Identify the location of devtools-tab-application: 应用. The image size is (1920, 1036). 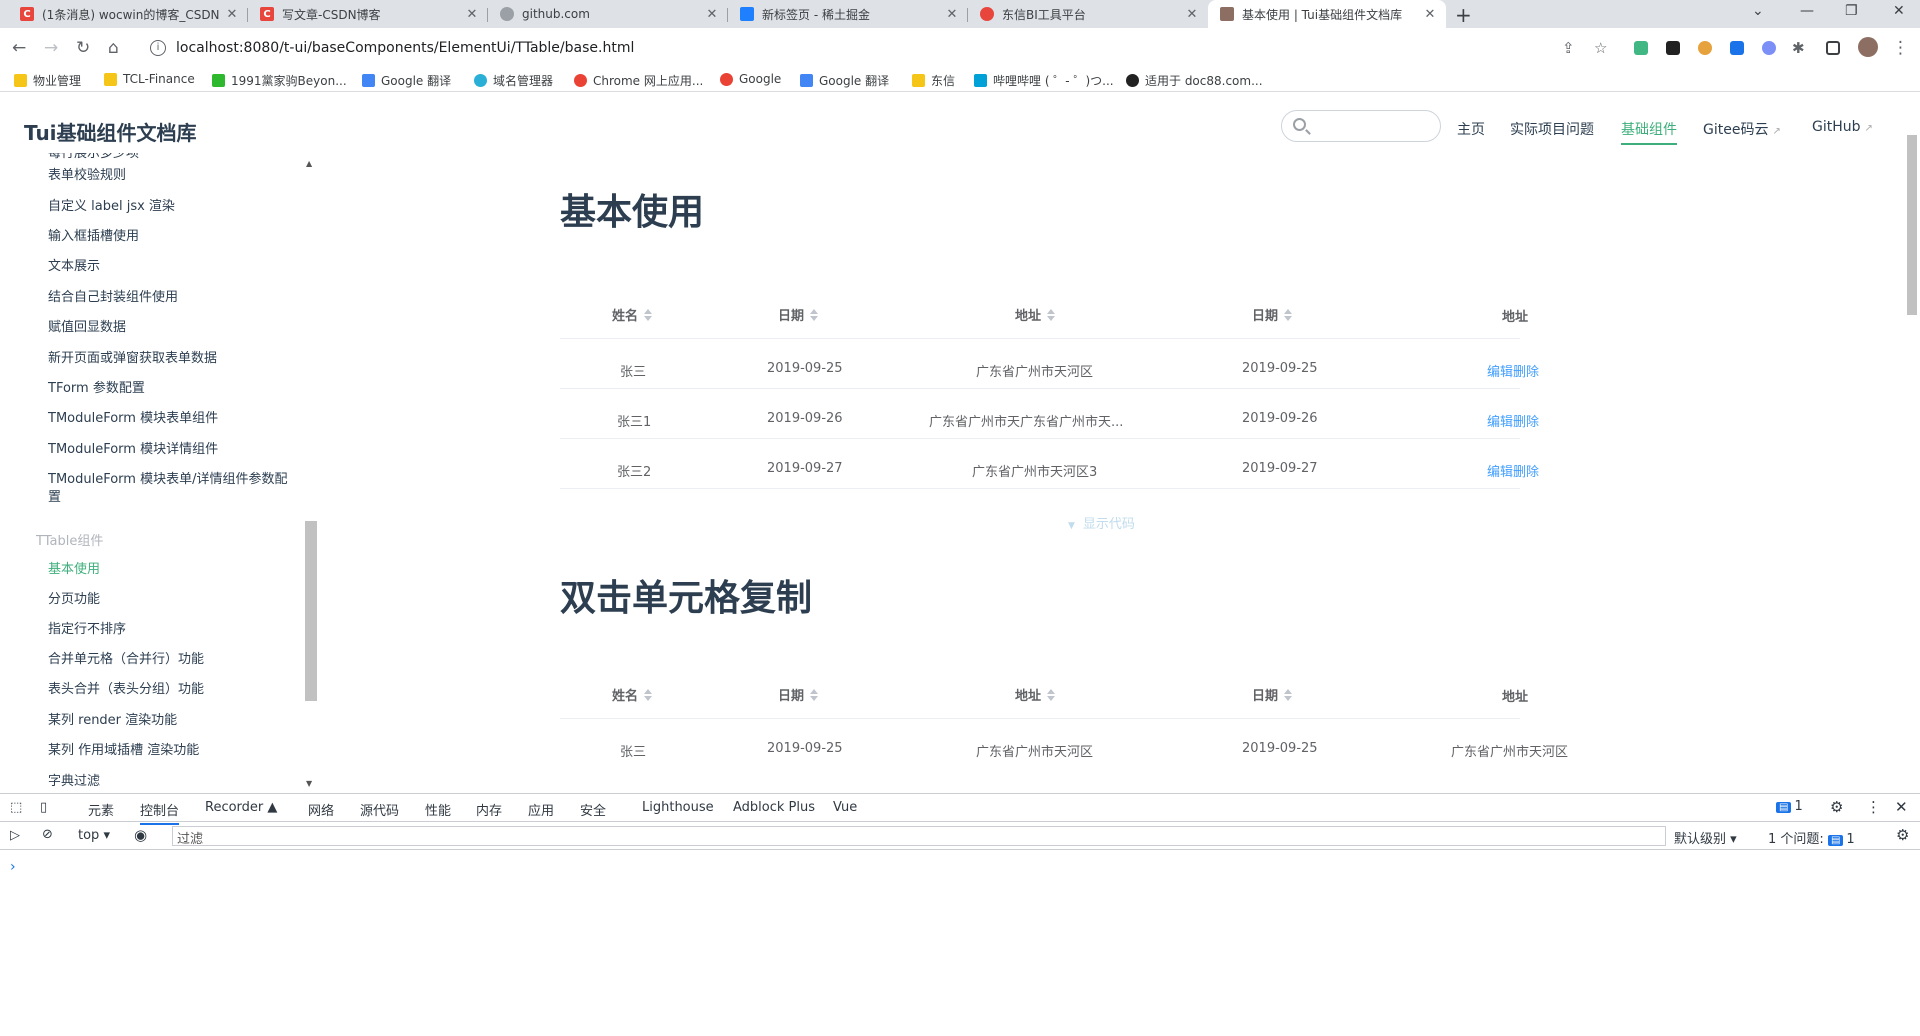
(541, 809).